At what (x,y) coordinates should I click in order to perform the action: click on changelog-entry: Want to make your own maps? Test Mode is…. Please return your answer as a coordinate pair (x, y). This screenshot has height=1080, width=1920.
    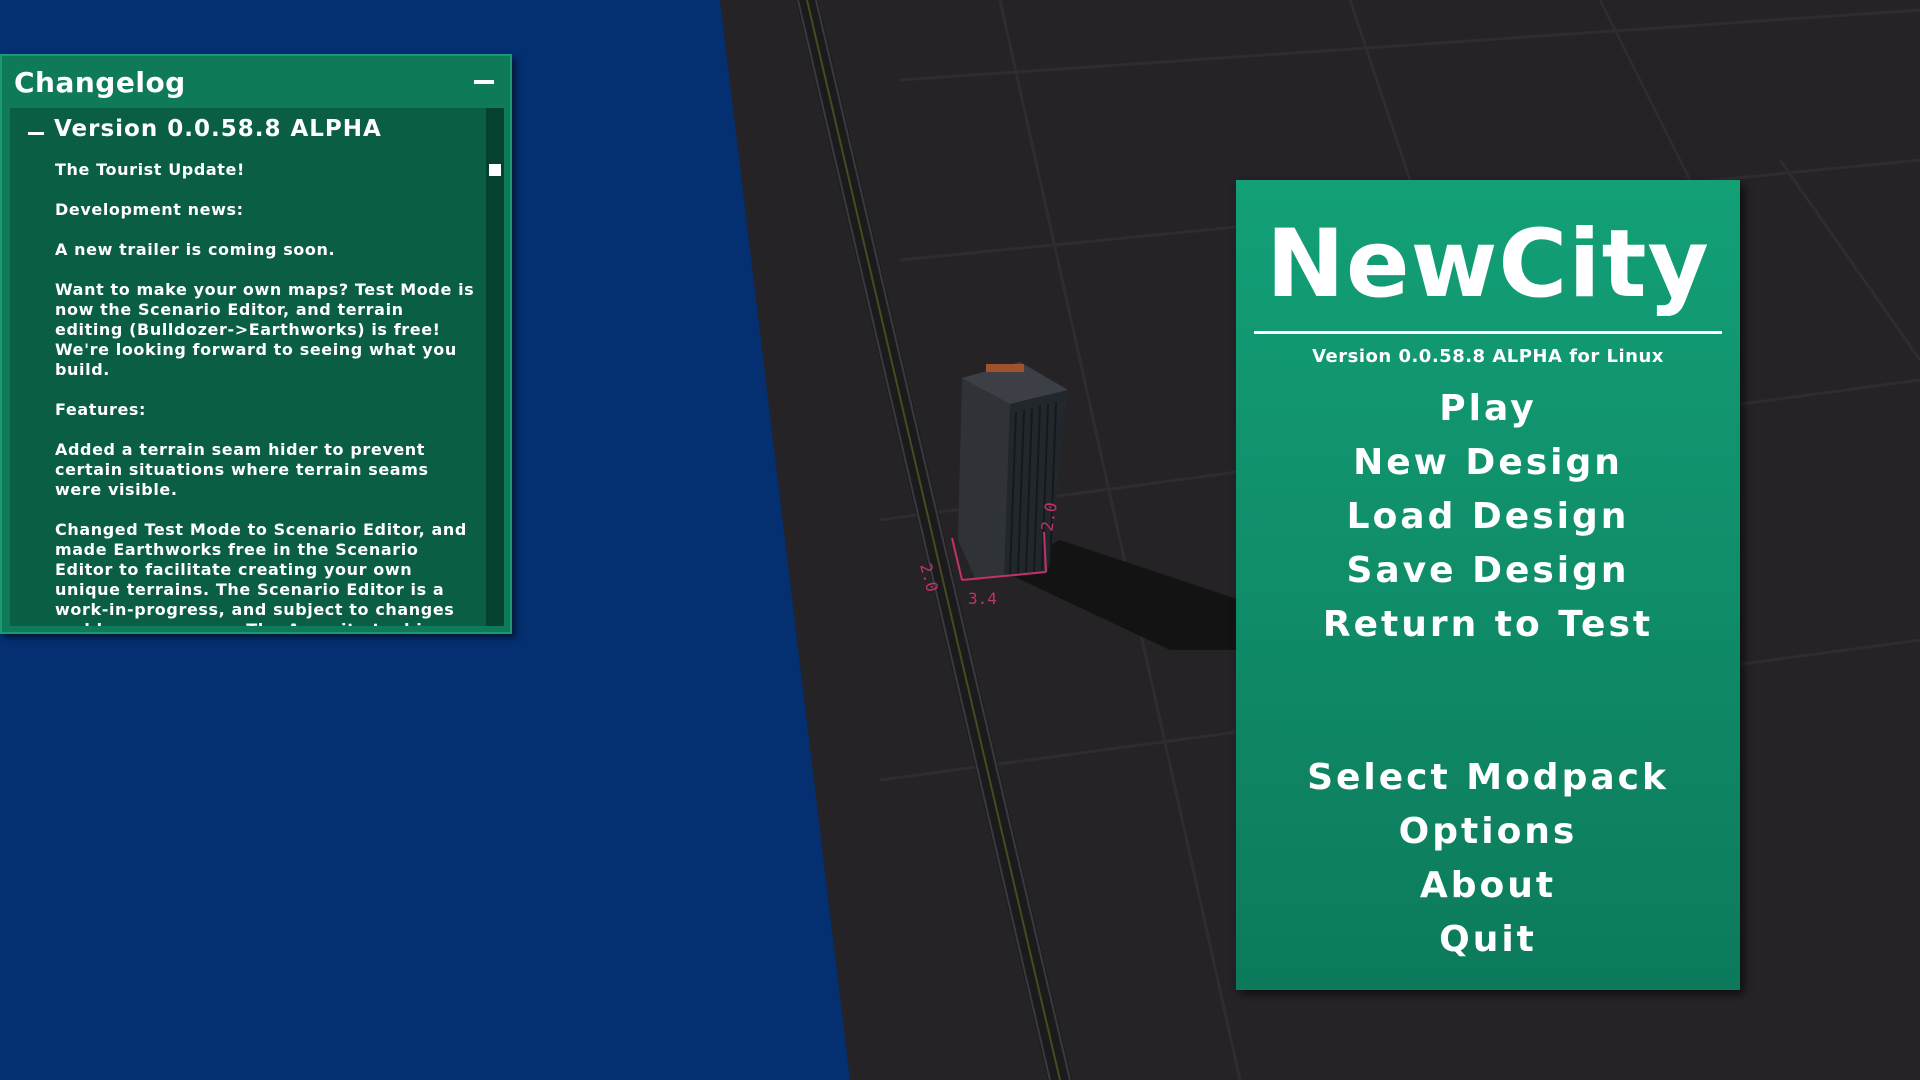
    Looking at the image, I should click on (268, 329).